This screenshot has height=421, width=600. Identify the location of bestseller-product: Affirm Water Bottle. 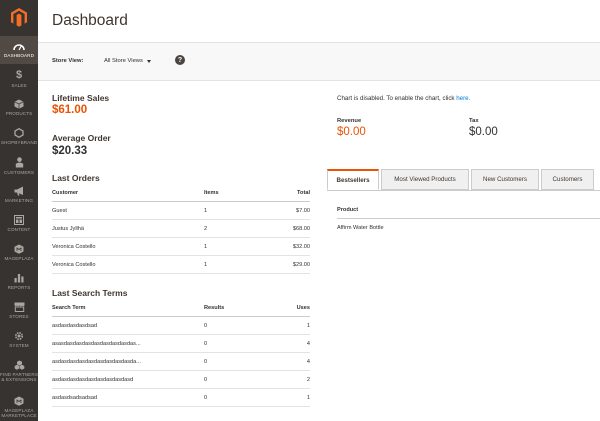
(360, 227).